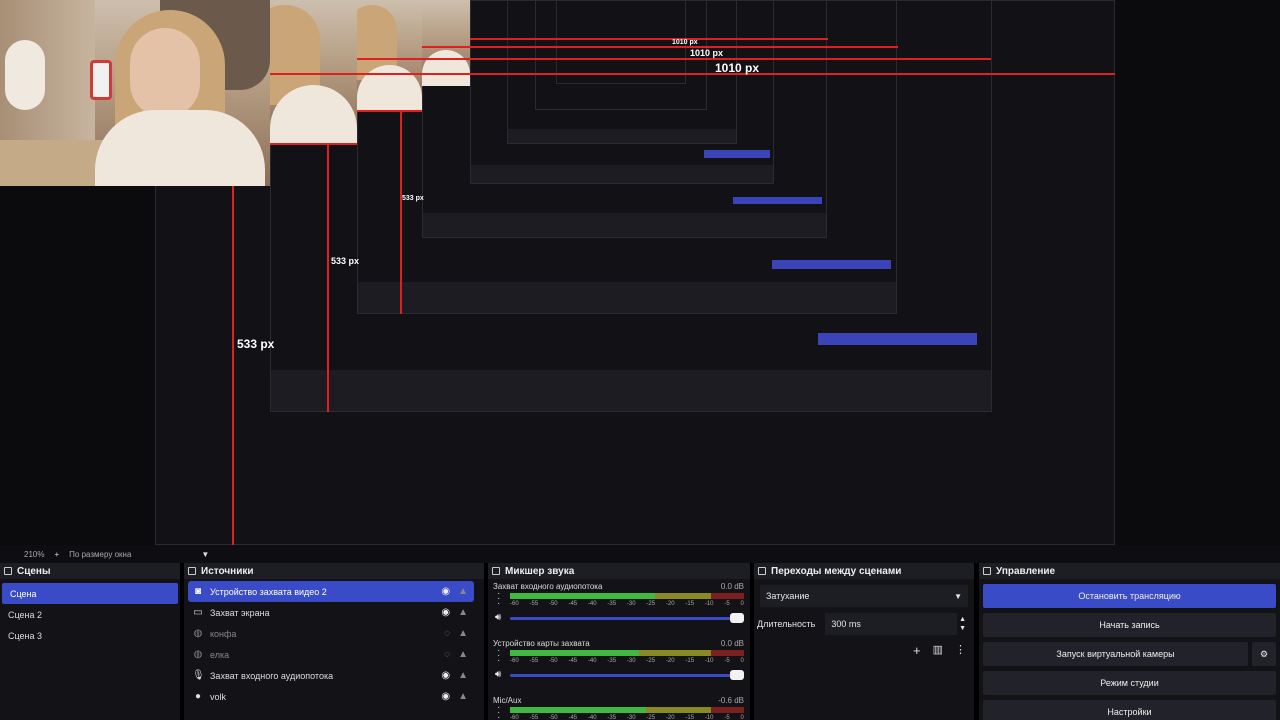  What do you see at coordinates (256, 344) in the screenshot?
I see `measure-label-height-1: 533 px` at bounding box center [256, 344].